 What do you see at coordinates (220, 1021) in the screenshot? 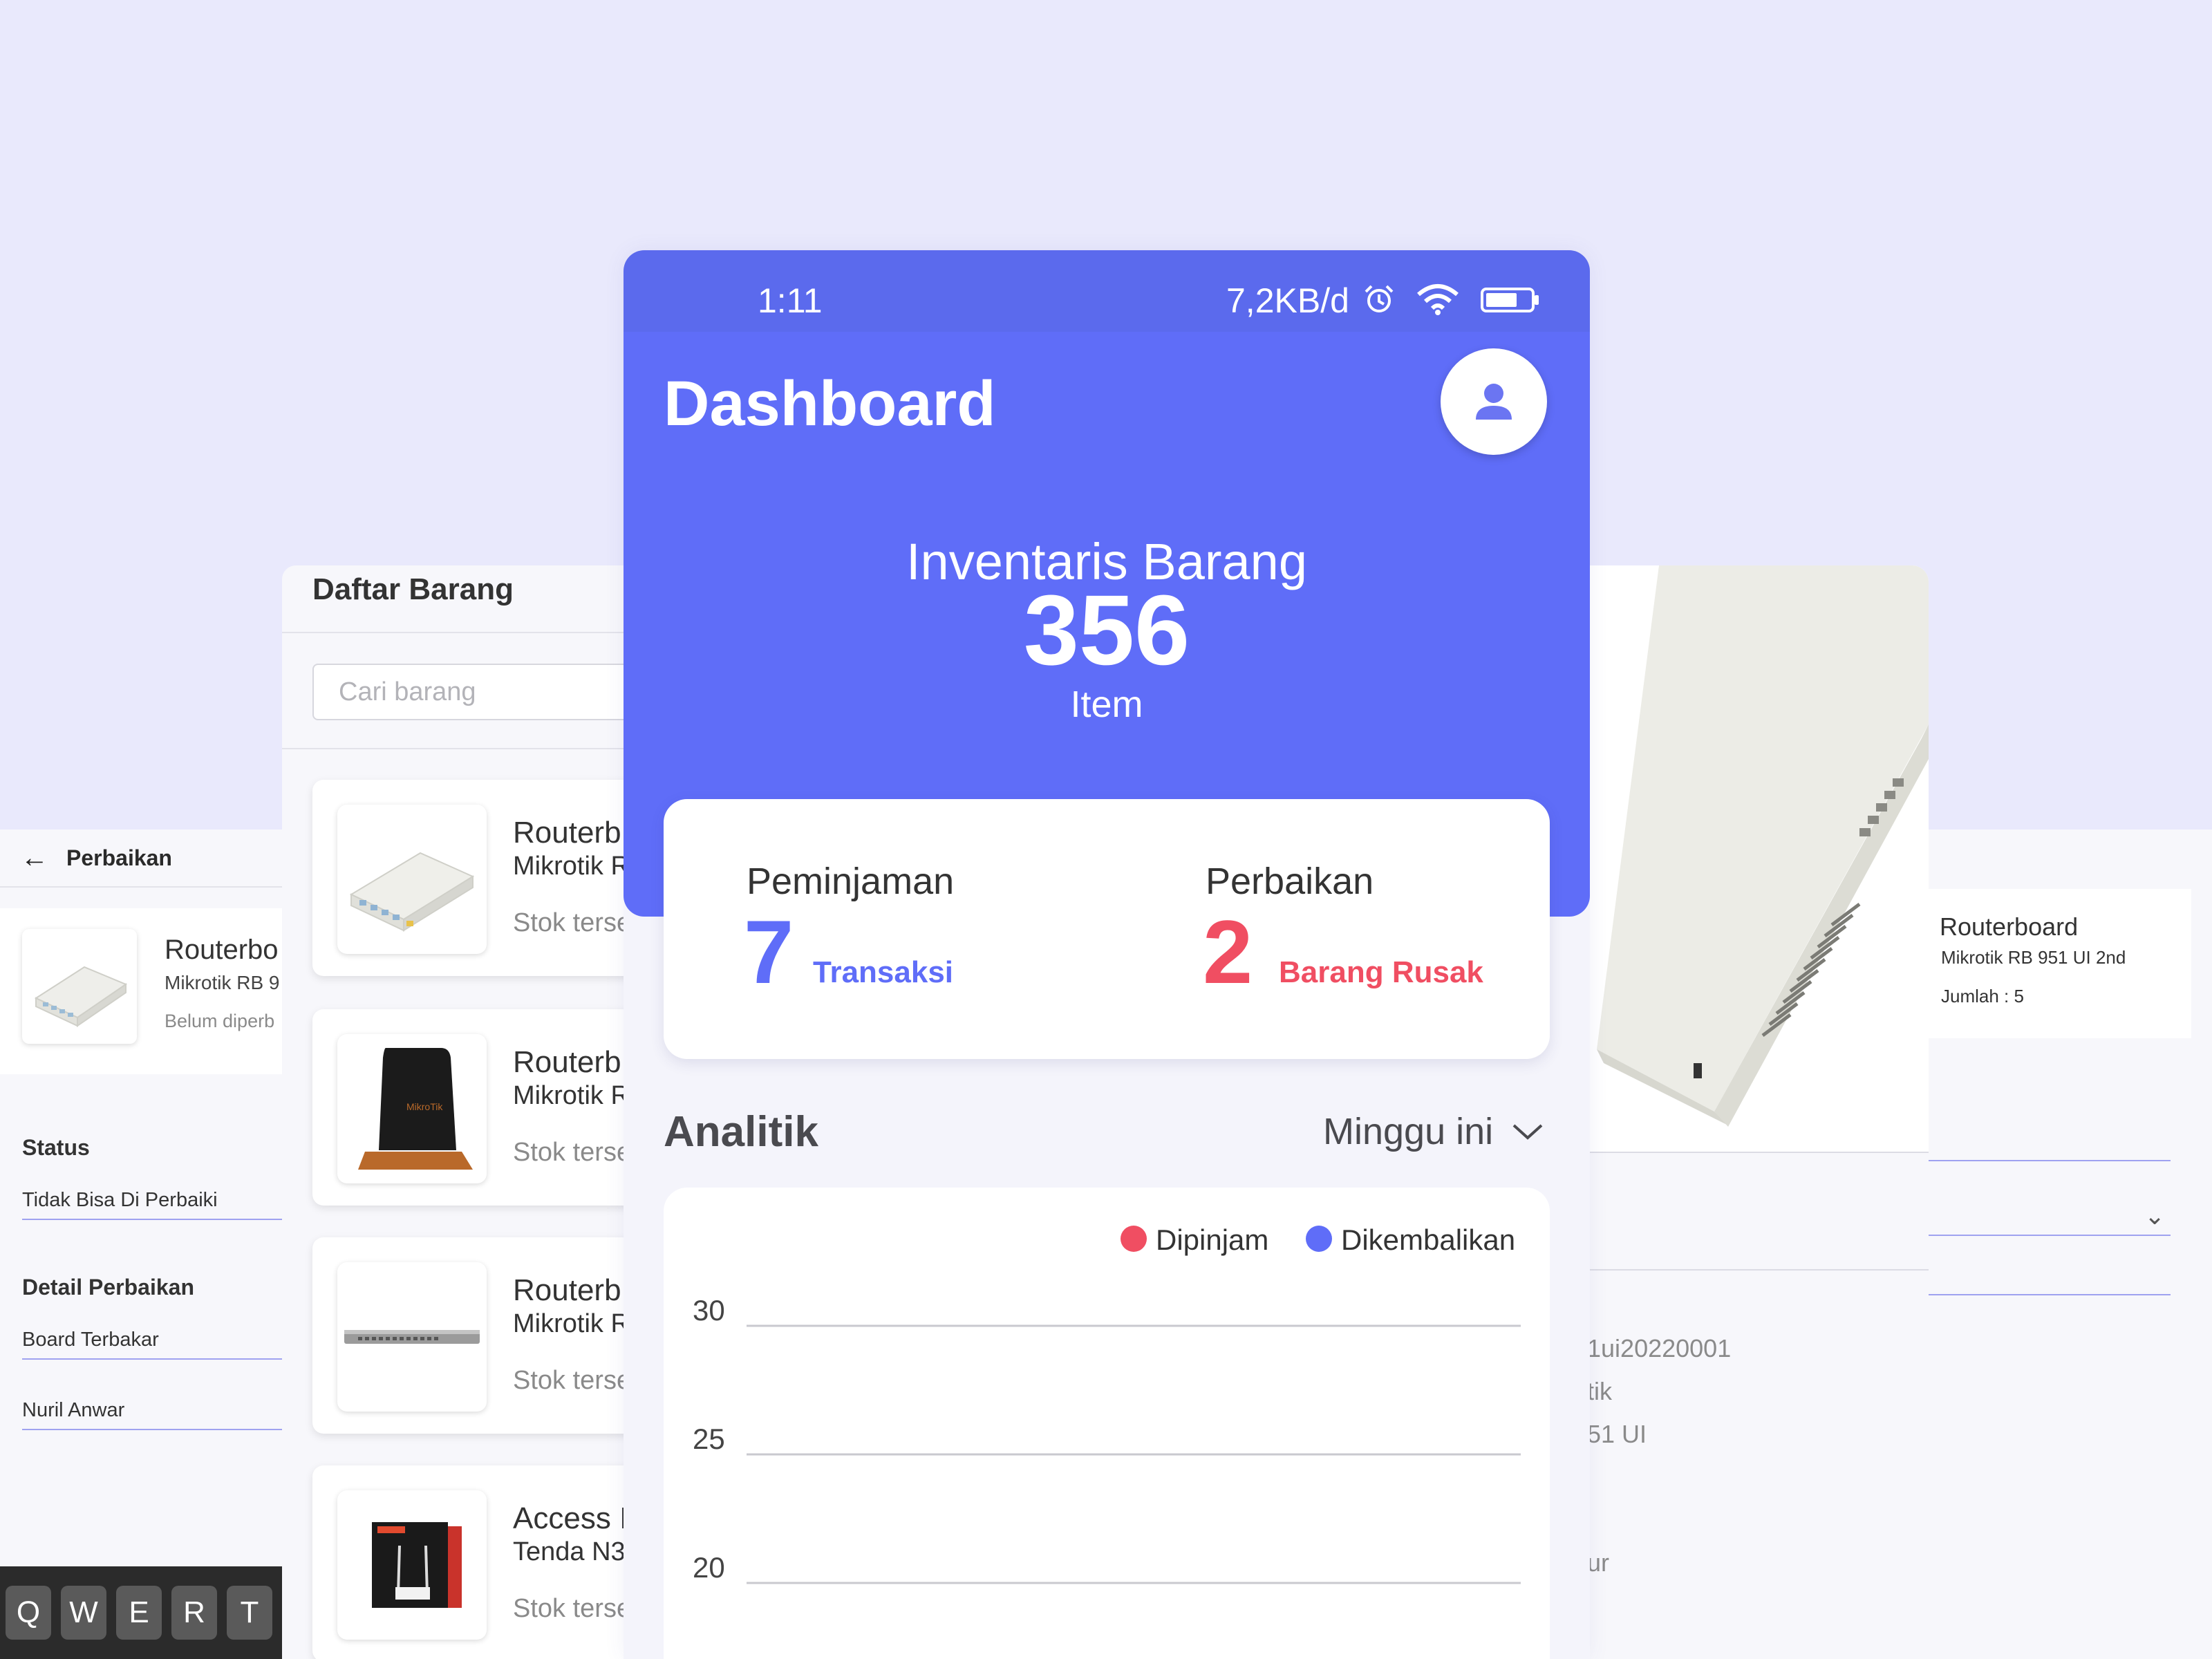
I see `repair-item-note: Belum diperb` at bounding box center [220, 1021].